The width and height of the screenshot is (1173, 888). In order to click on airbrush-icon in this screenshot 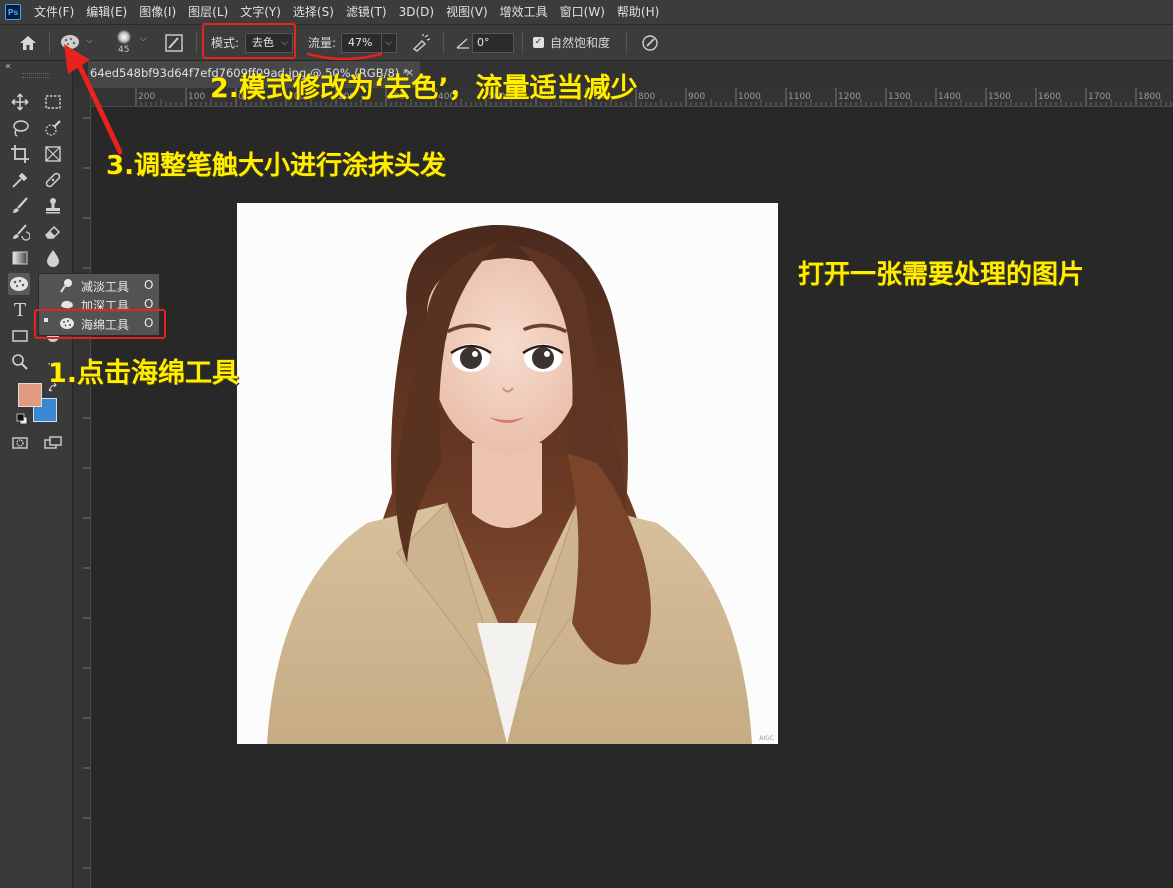, I will do `click(421, 43)`.